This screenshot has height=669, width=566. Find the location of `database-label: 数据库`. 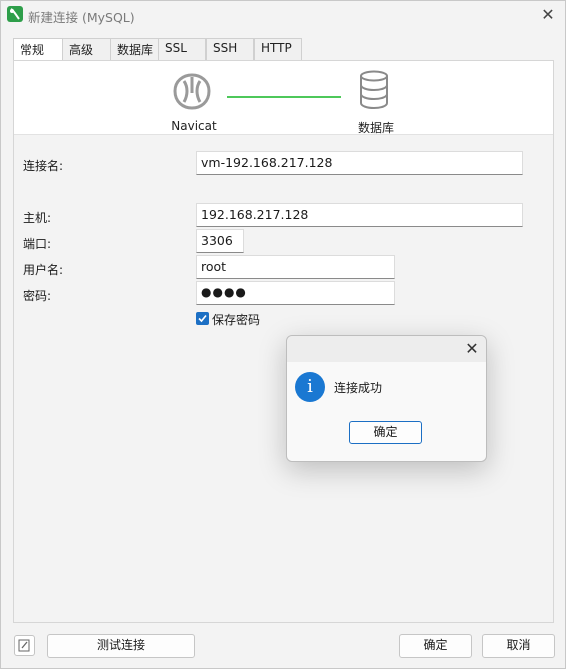

database-label: 数据库 is located at coordinates (375, 128).